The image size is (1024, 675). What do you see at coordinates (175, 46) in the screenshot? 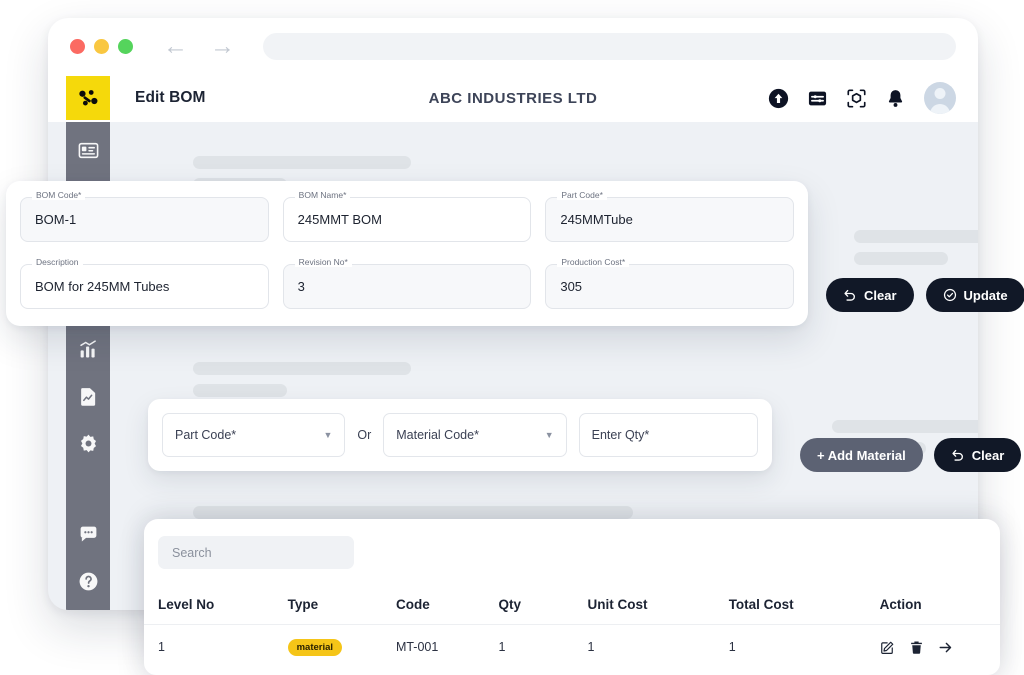
I see `back-arrow-icon: ←` at bounding box center [175, 46].